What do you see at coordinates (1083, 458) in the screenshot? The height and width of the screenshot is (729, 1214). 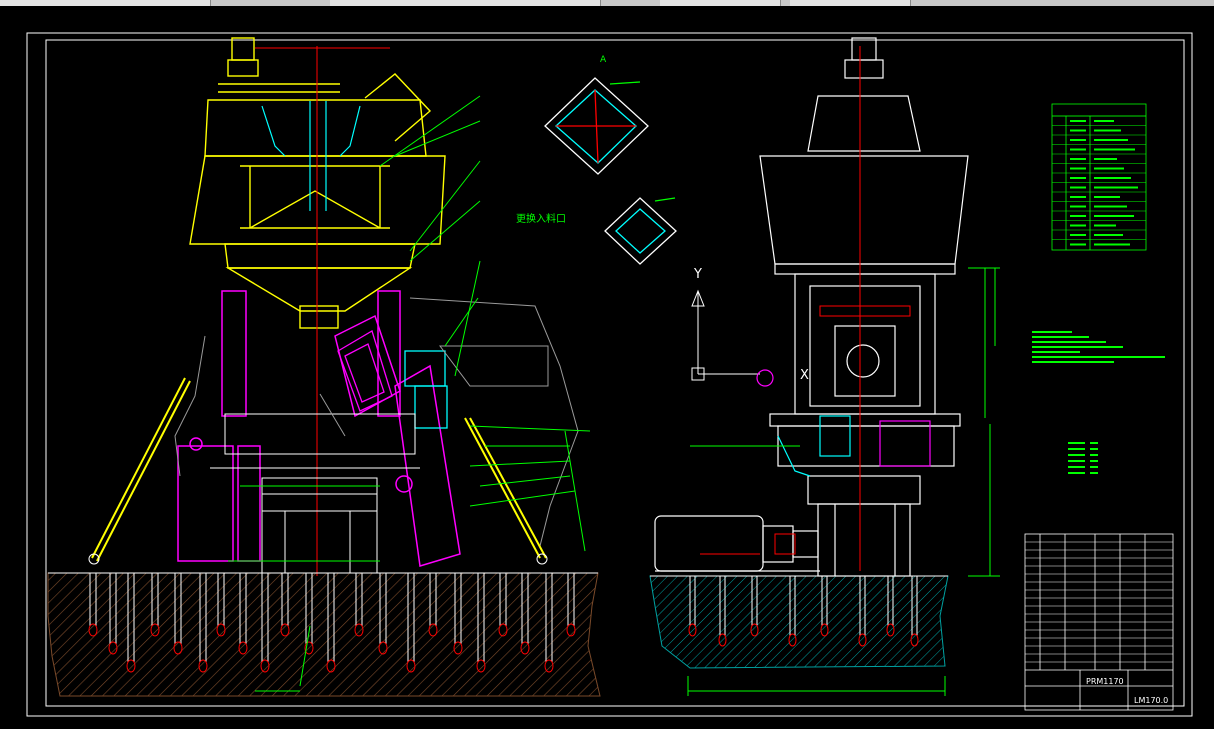 I see `legend-notes` at bounding box center [1083, 458].